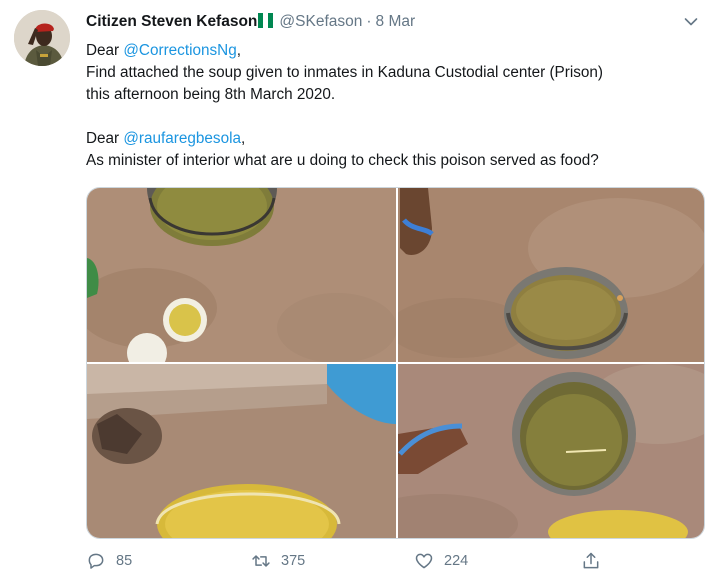  Describe the element at coordinates (441, 561) in the screenshot. I see `like-button: 224` at that location.